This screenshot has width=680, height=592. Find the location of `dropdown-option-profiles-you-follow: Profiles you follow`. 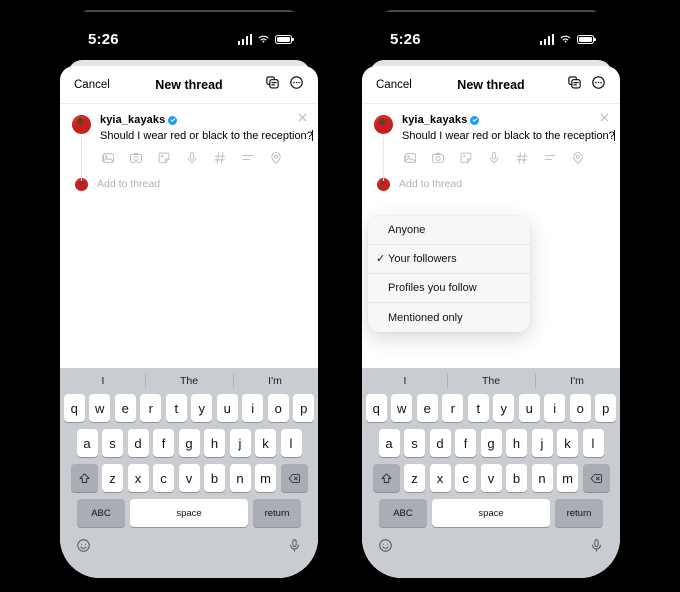

dropdown-option-profiles-you-follow: Profiles you follow is located at coordinates (449, 288).